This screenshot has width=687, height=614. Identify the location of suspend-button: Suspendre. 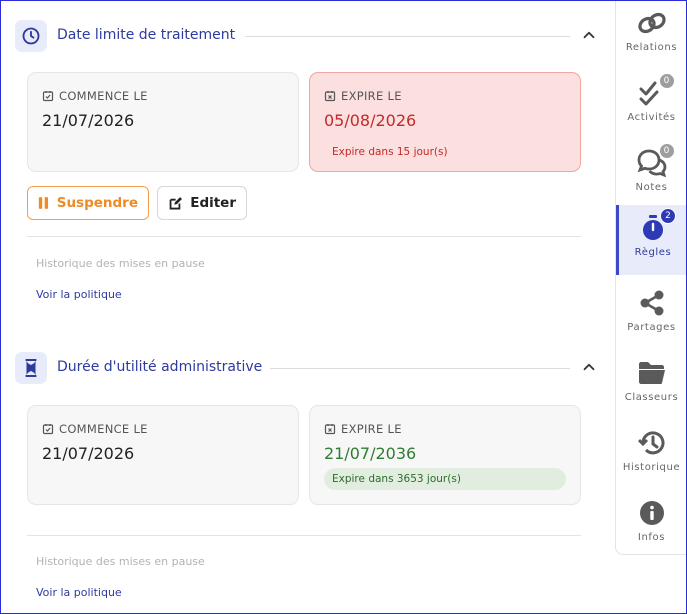
(88, 203).